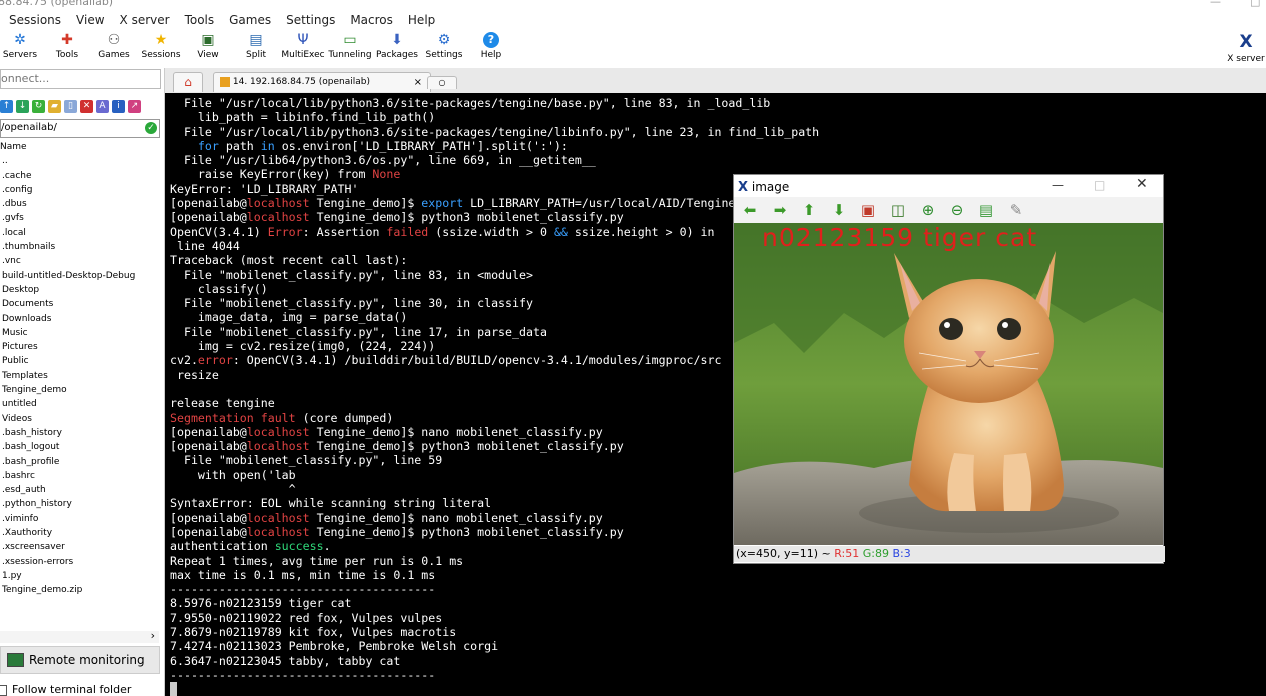  I want to click on tunneling-label: Tunneling, so click(350, 55).